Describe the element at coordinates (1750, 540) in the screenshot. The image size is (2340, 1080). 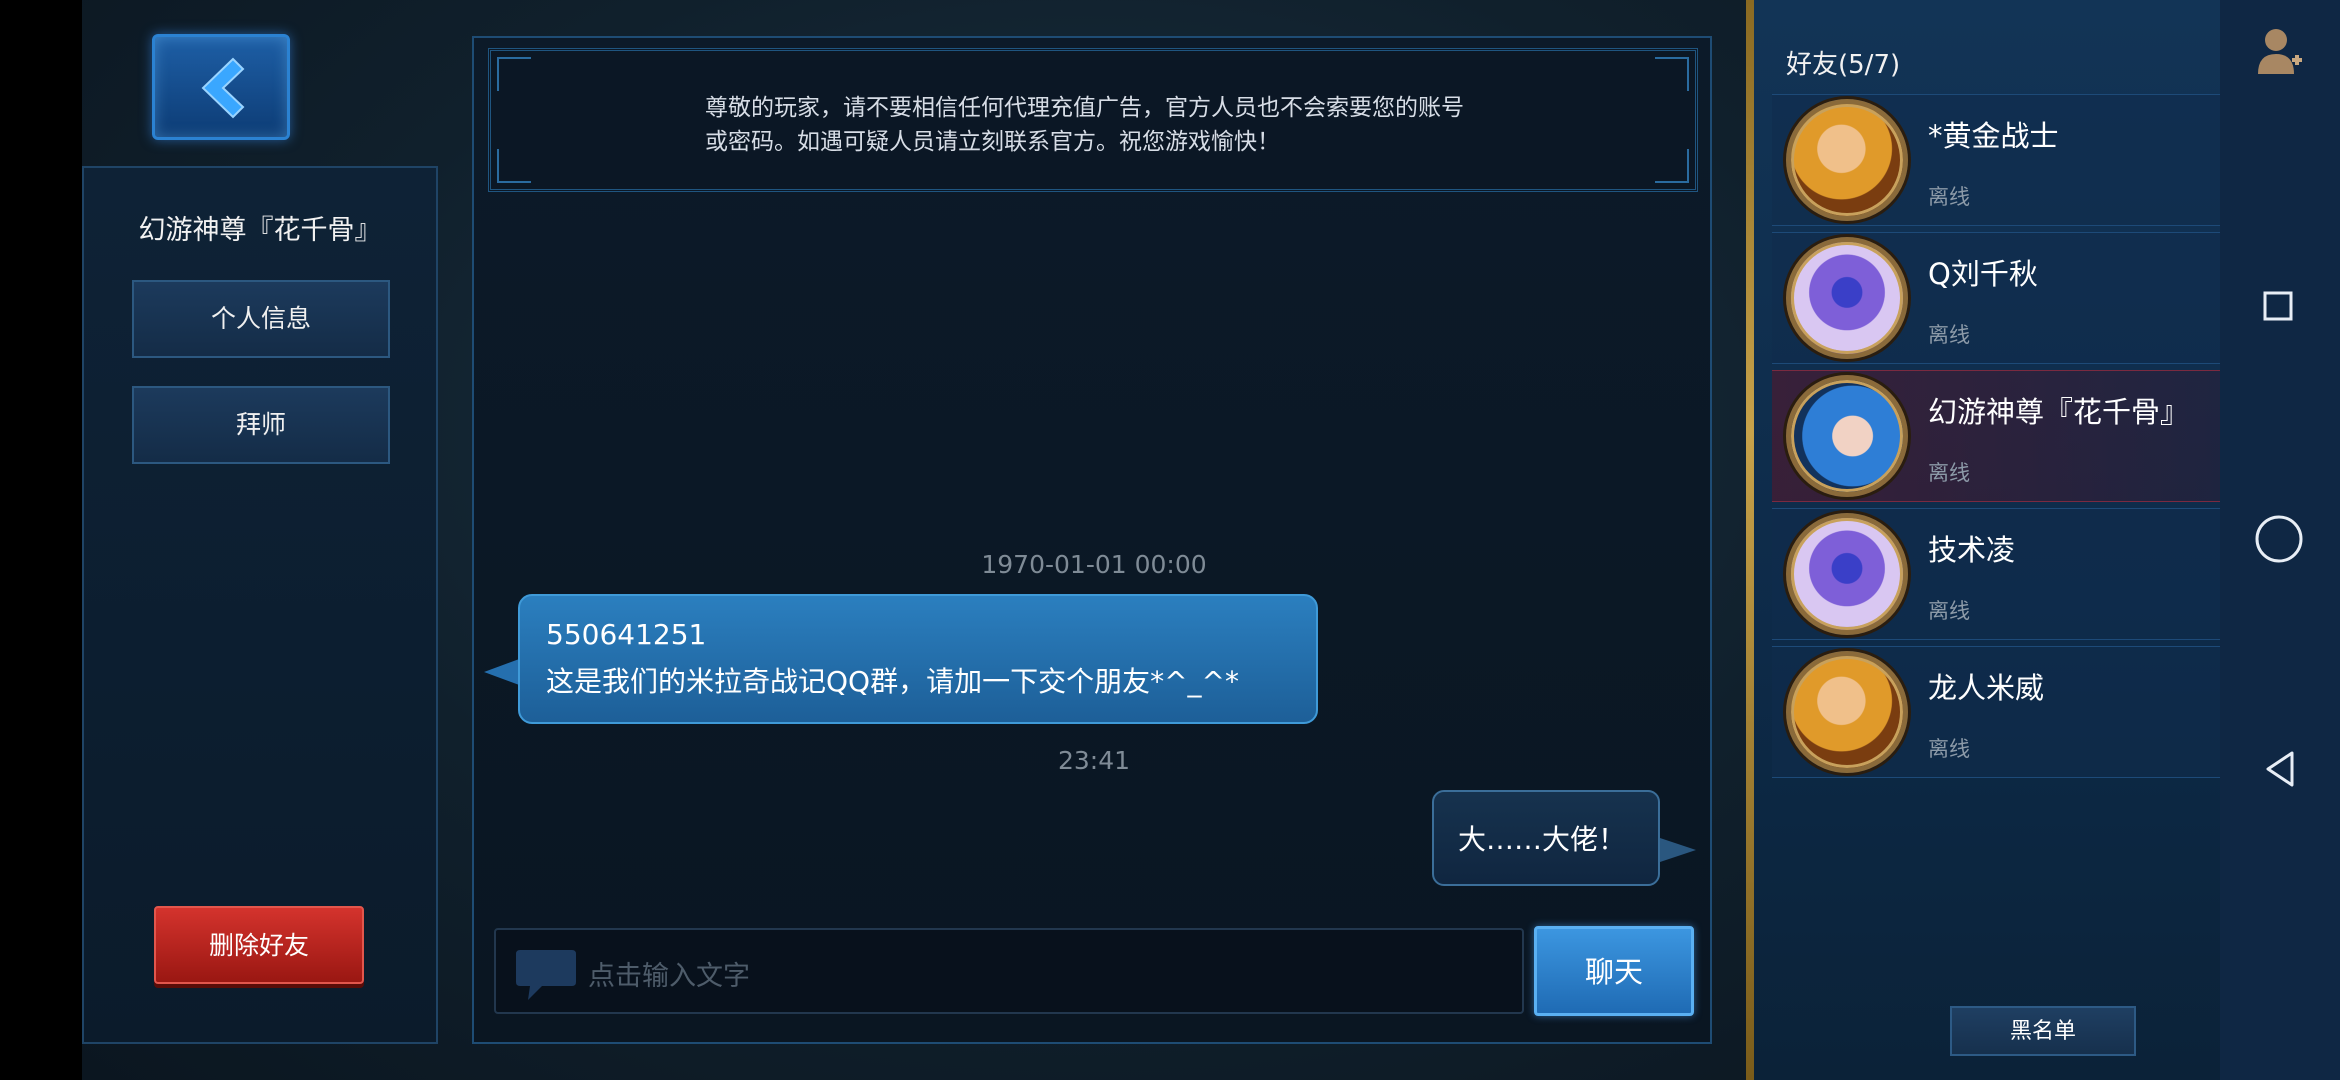
I see `panel-divider` at that location.